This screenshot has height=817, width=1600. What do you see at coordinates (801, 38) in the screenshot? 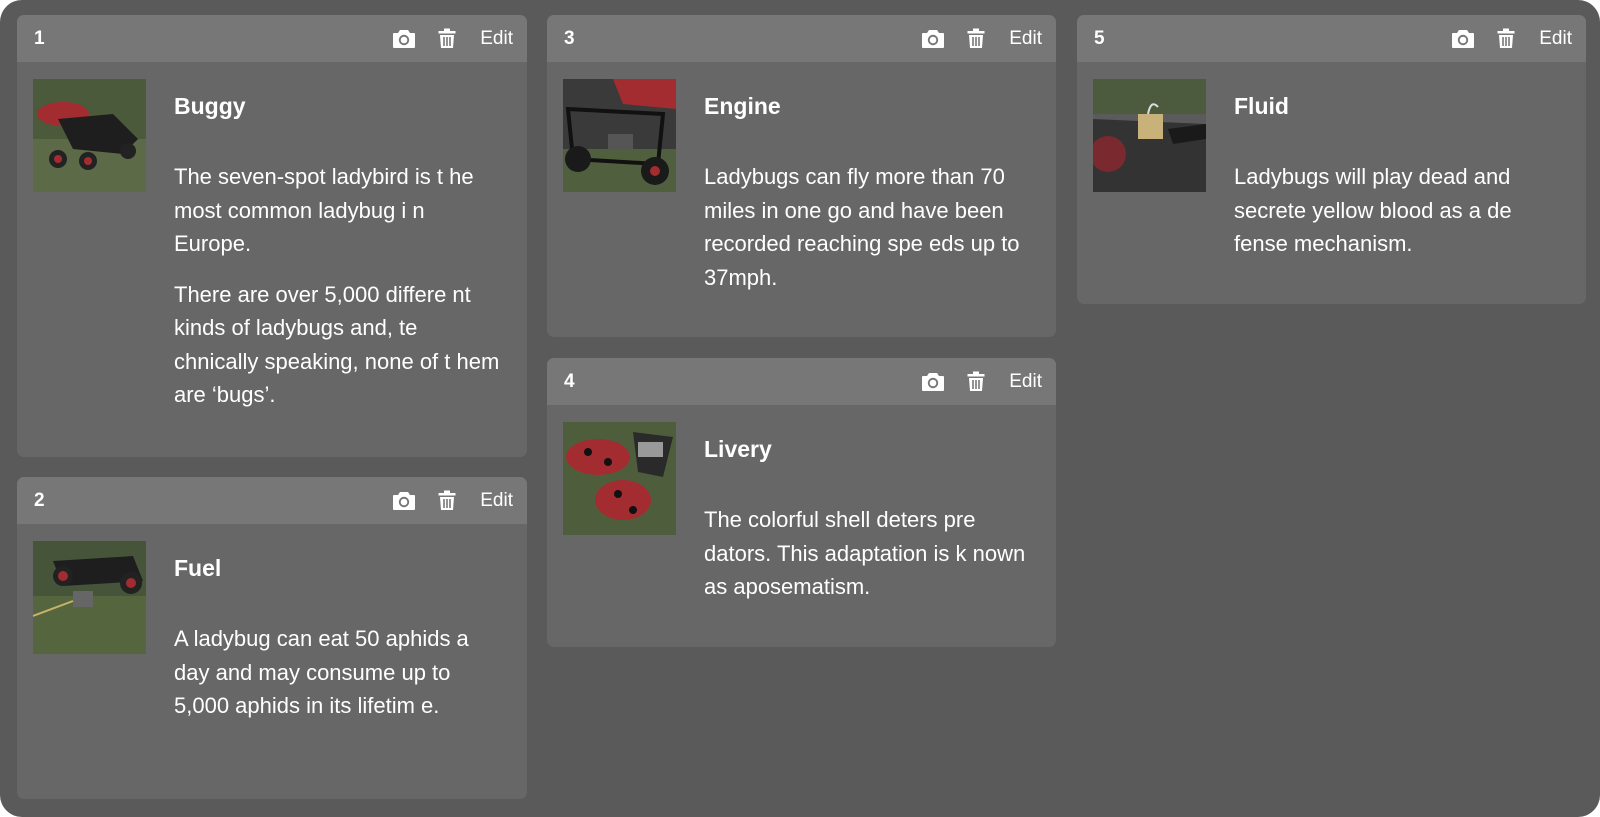
I see `card-header: 3 Edit` at bounding box center [801, 38].